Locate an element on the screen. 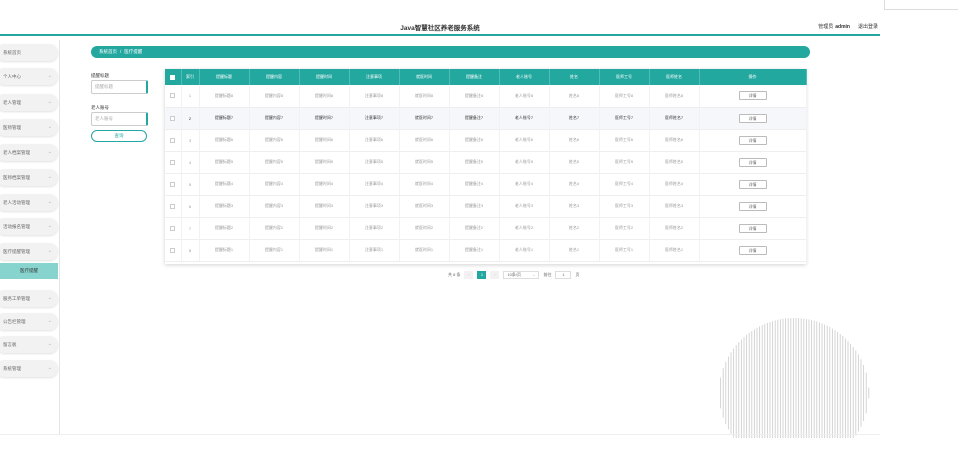 Image resolution: width=958 pixels, height=464 pixels. table-cell: 老人账号2 is located at coordinates (524, 228).